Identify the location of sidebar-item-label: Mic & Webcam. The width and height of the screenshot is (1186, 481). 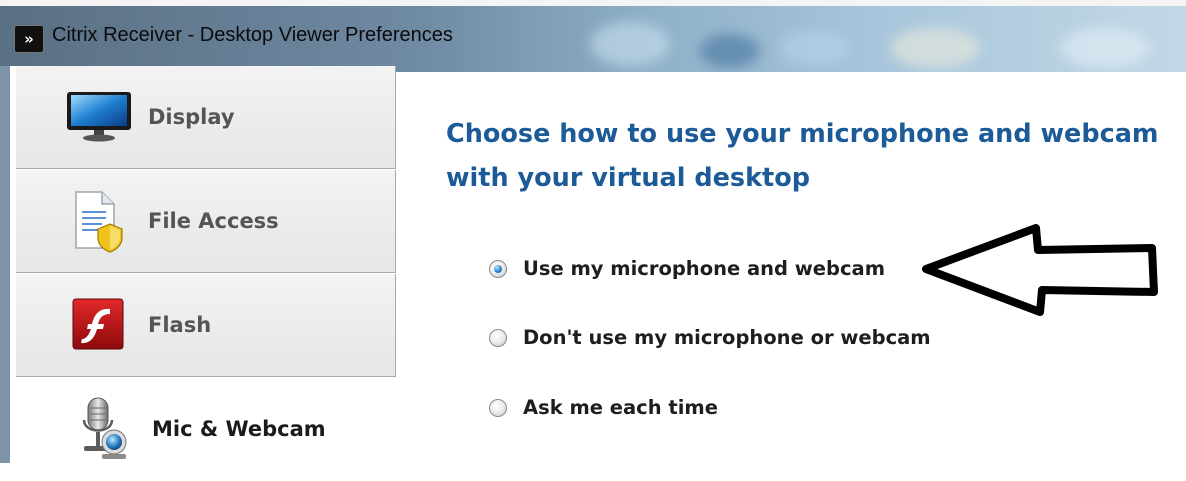
(239, 429).